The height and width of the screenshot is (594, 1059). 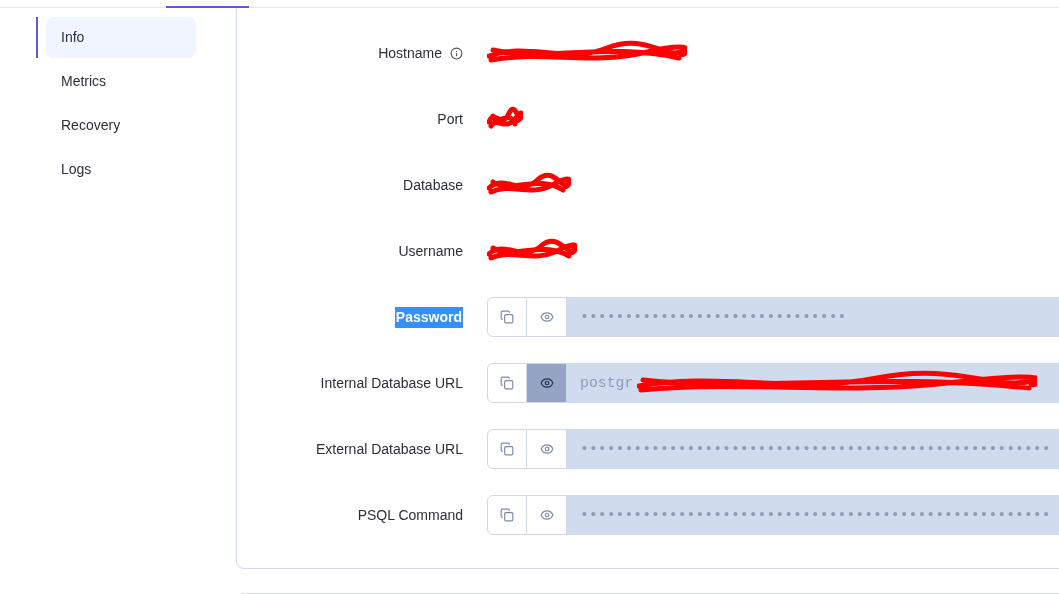 I want to click on field-label: Internal Database URL, so click(x=391, y=383).